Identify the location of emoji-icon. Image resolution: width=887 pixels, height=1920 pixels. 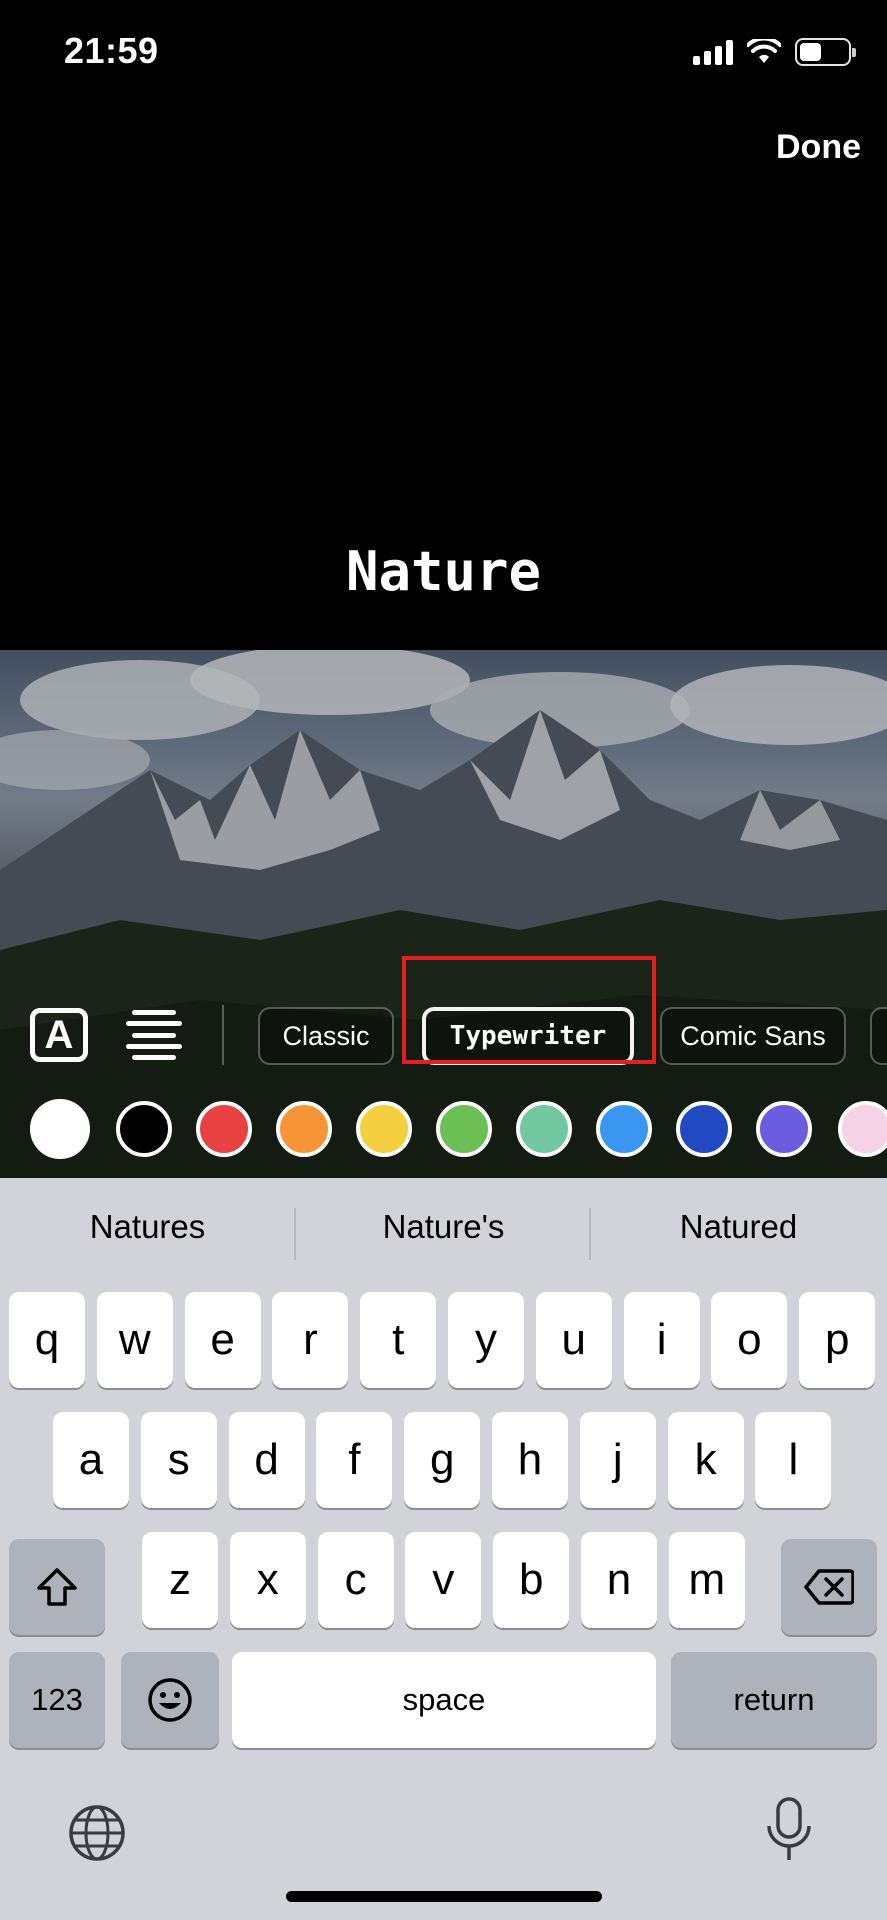
(170, 1700).